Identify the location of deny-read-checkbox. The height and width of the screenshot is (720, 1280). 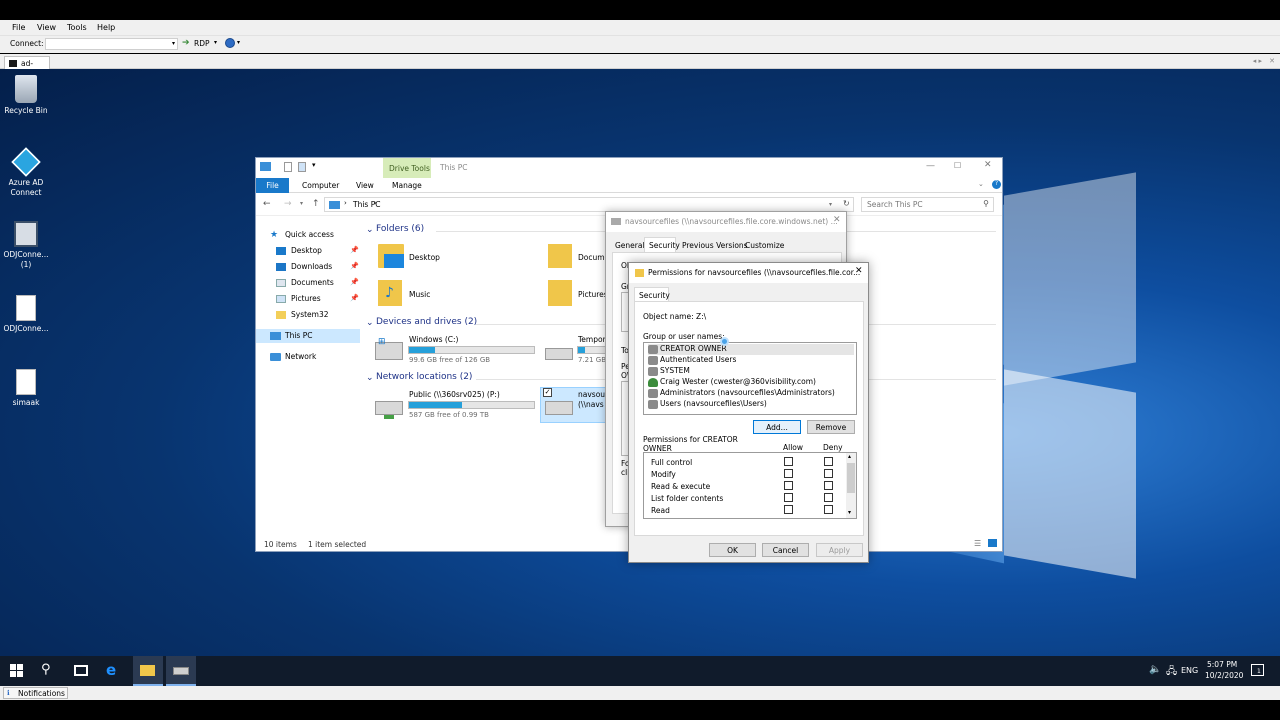
(828, 509).